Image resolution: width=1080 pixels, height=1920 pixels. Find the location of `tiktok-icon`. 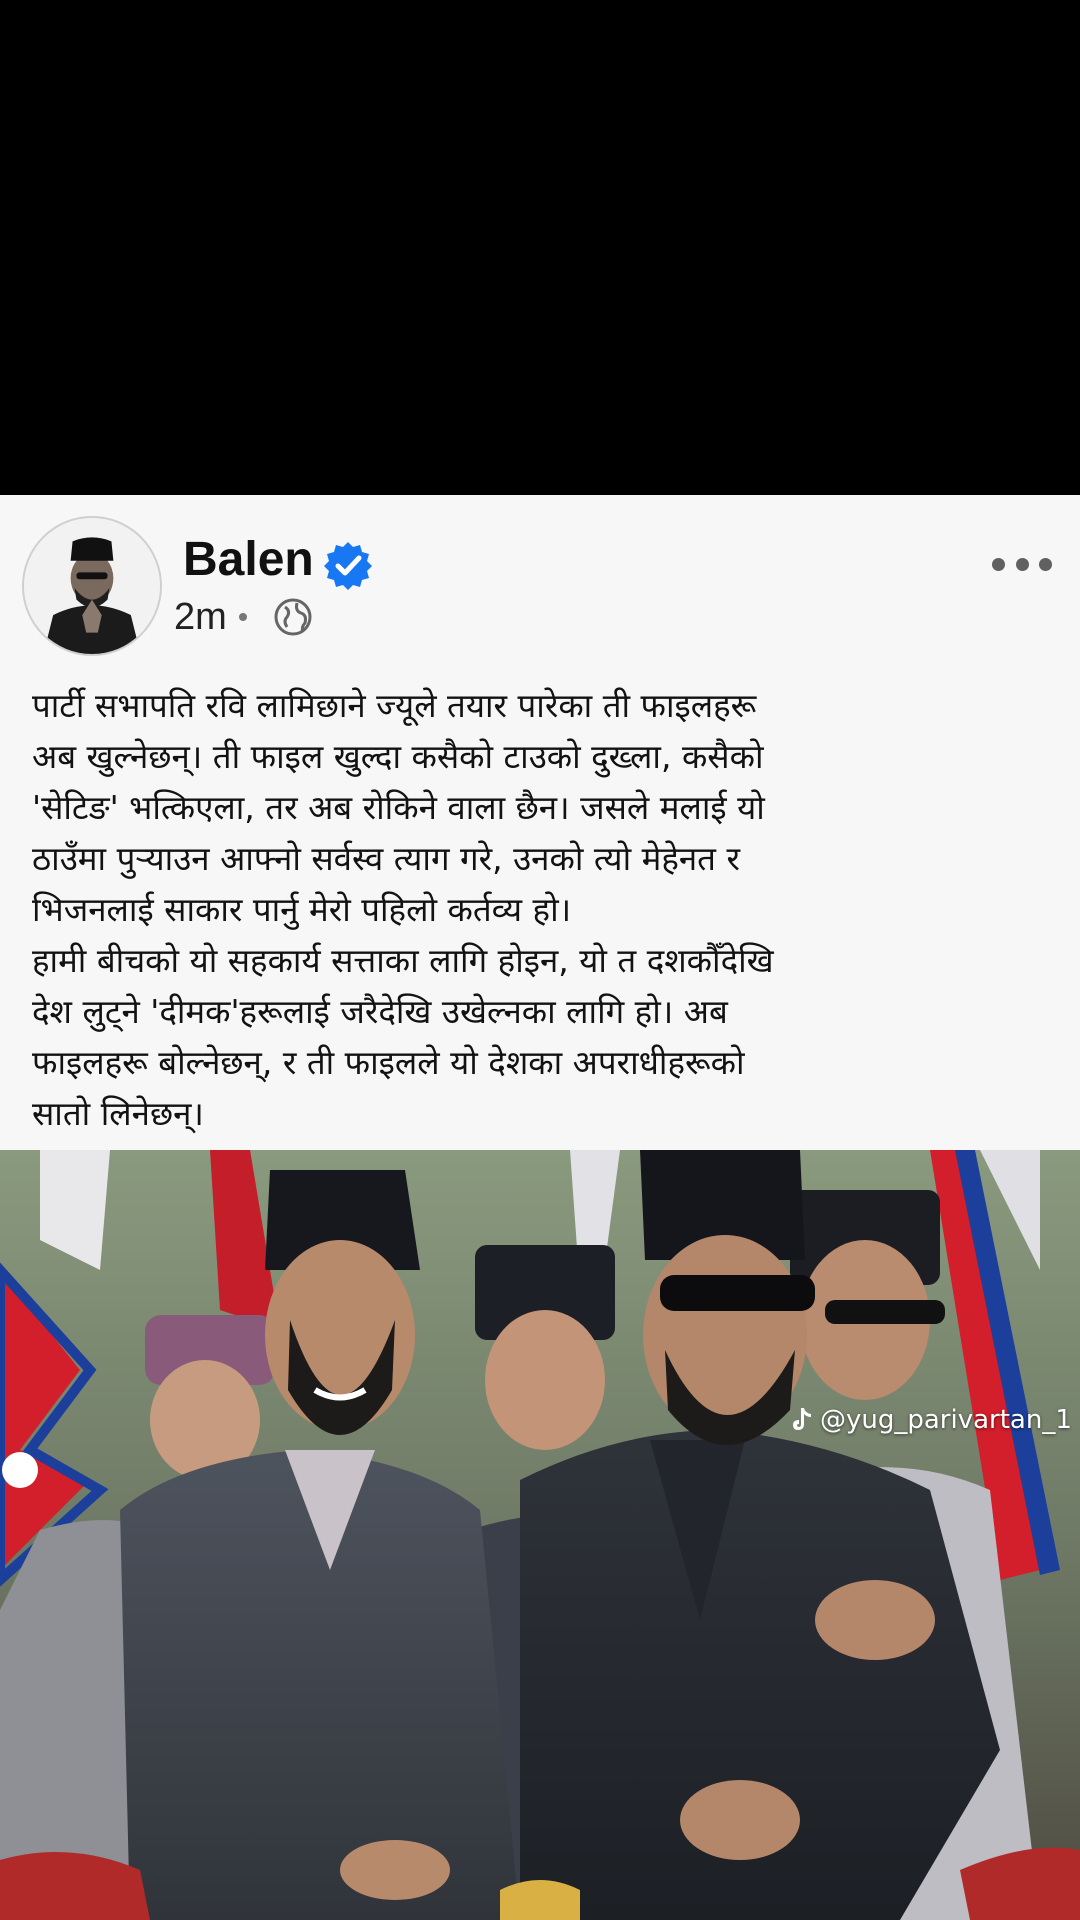

tiktok-icon is located at coordinates (802, 1419).